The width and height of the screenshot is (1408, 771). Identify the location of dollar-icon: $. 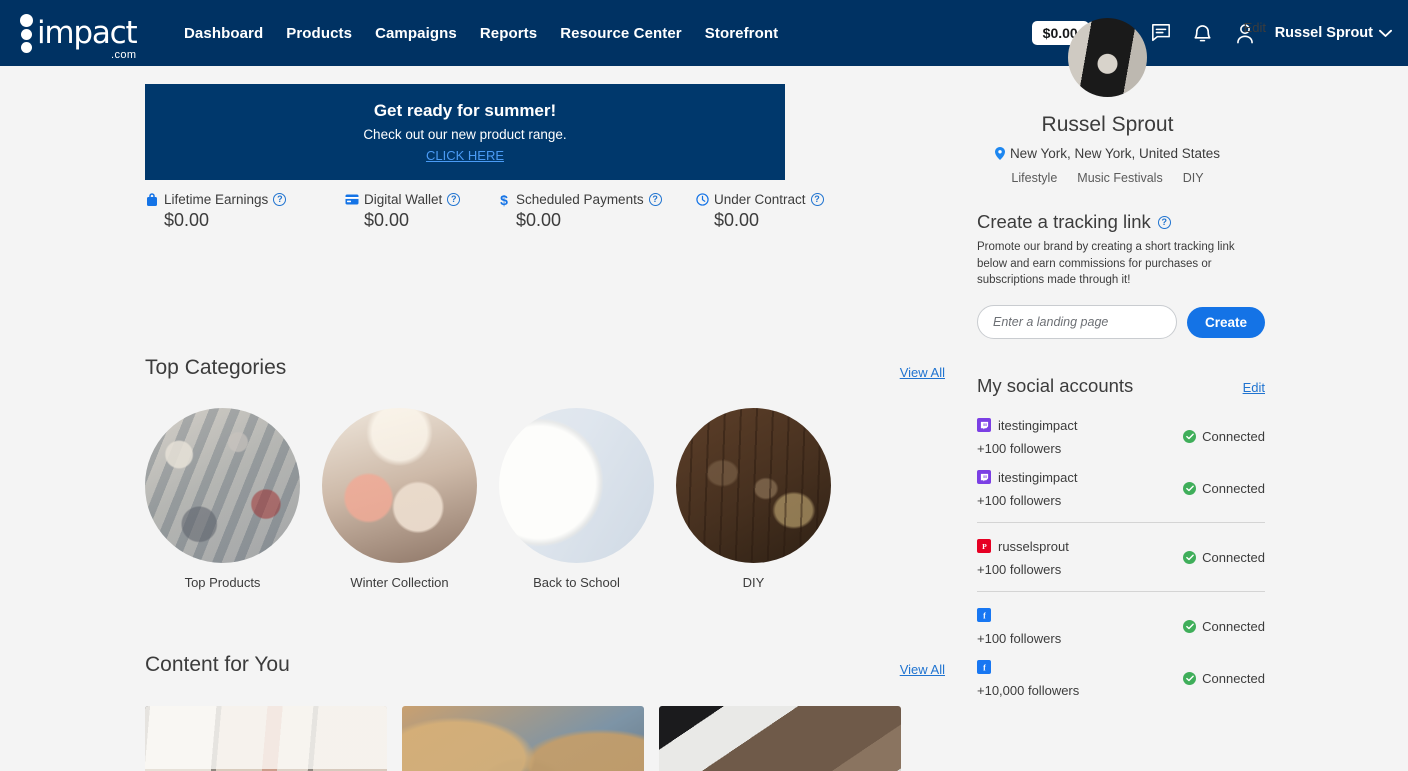
(504, 200).